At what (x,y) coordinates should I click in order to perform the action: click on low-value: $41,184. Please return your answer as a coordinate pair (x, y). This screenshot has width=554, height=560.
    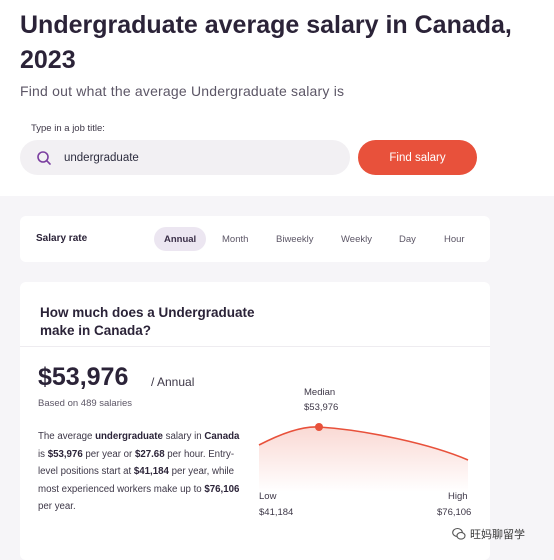
    Looking at the image, I should click on (276, 512).